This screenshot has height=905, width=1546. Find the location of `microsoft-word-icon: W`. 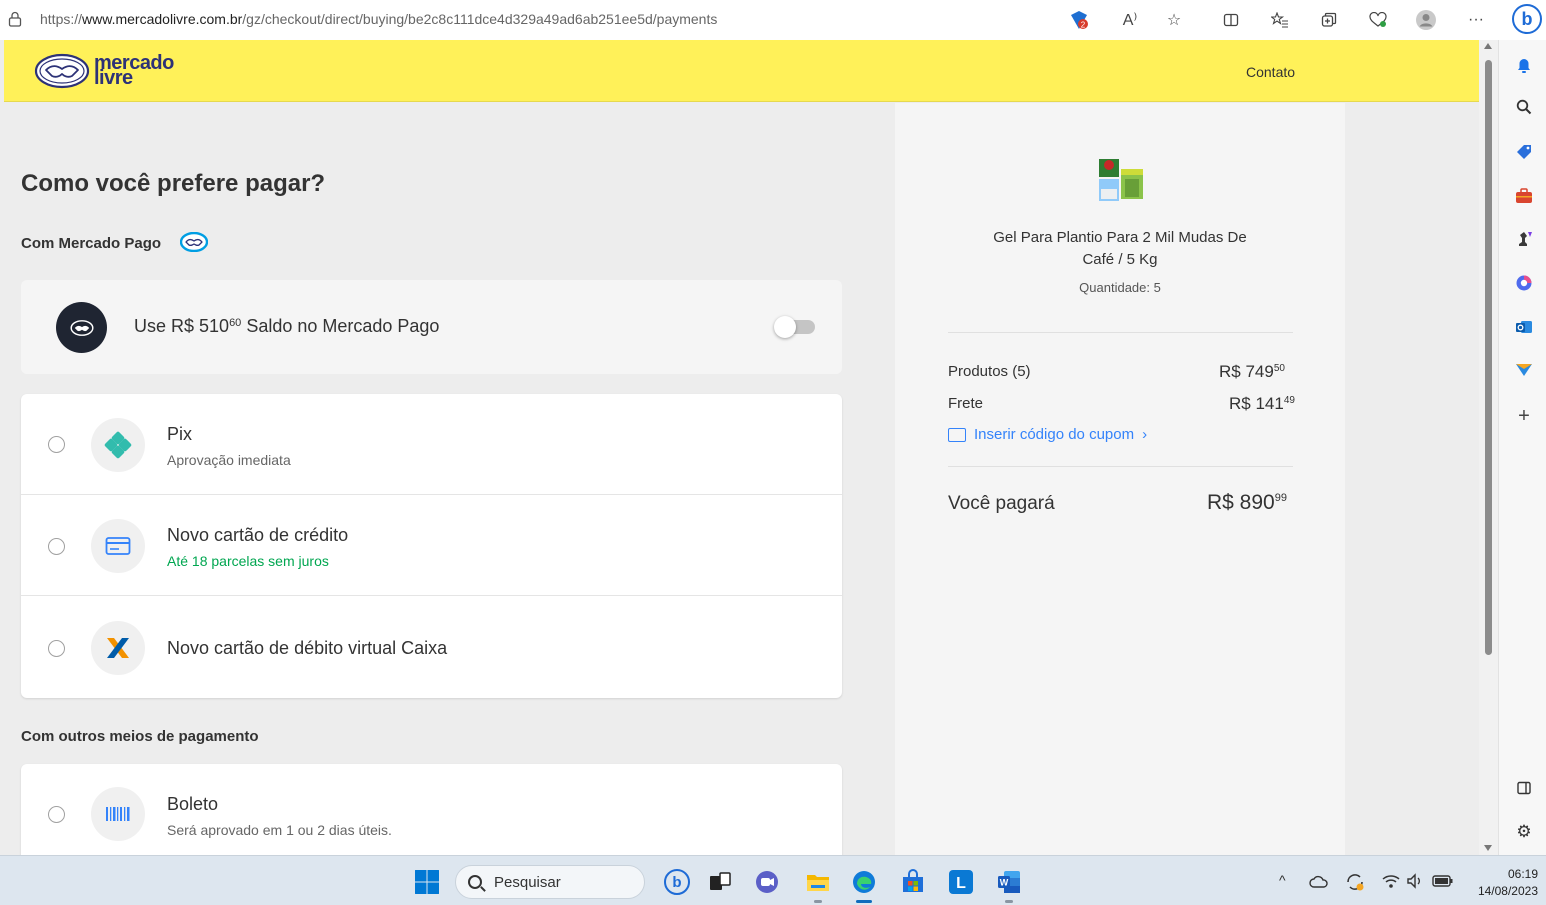

microsoft-word-icon: W is located at coordinates (1009, 882).